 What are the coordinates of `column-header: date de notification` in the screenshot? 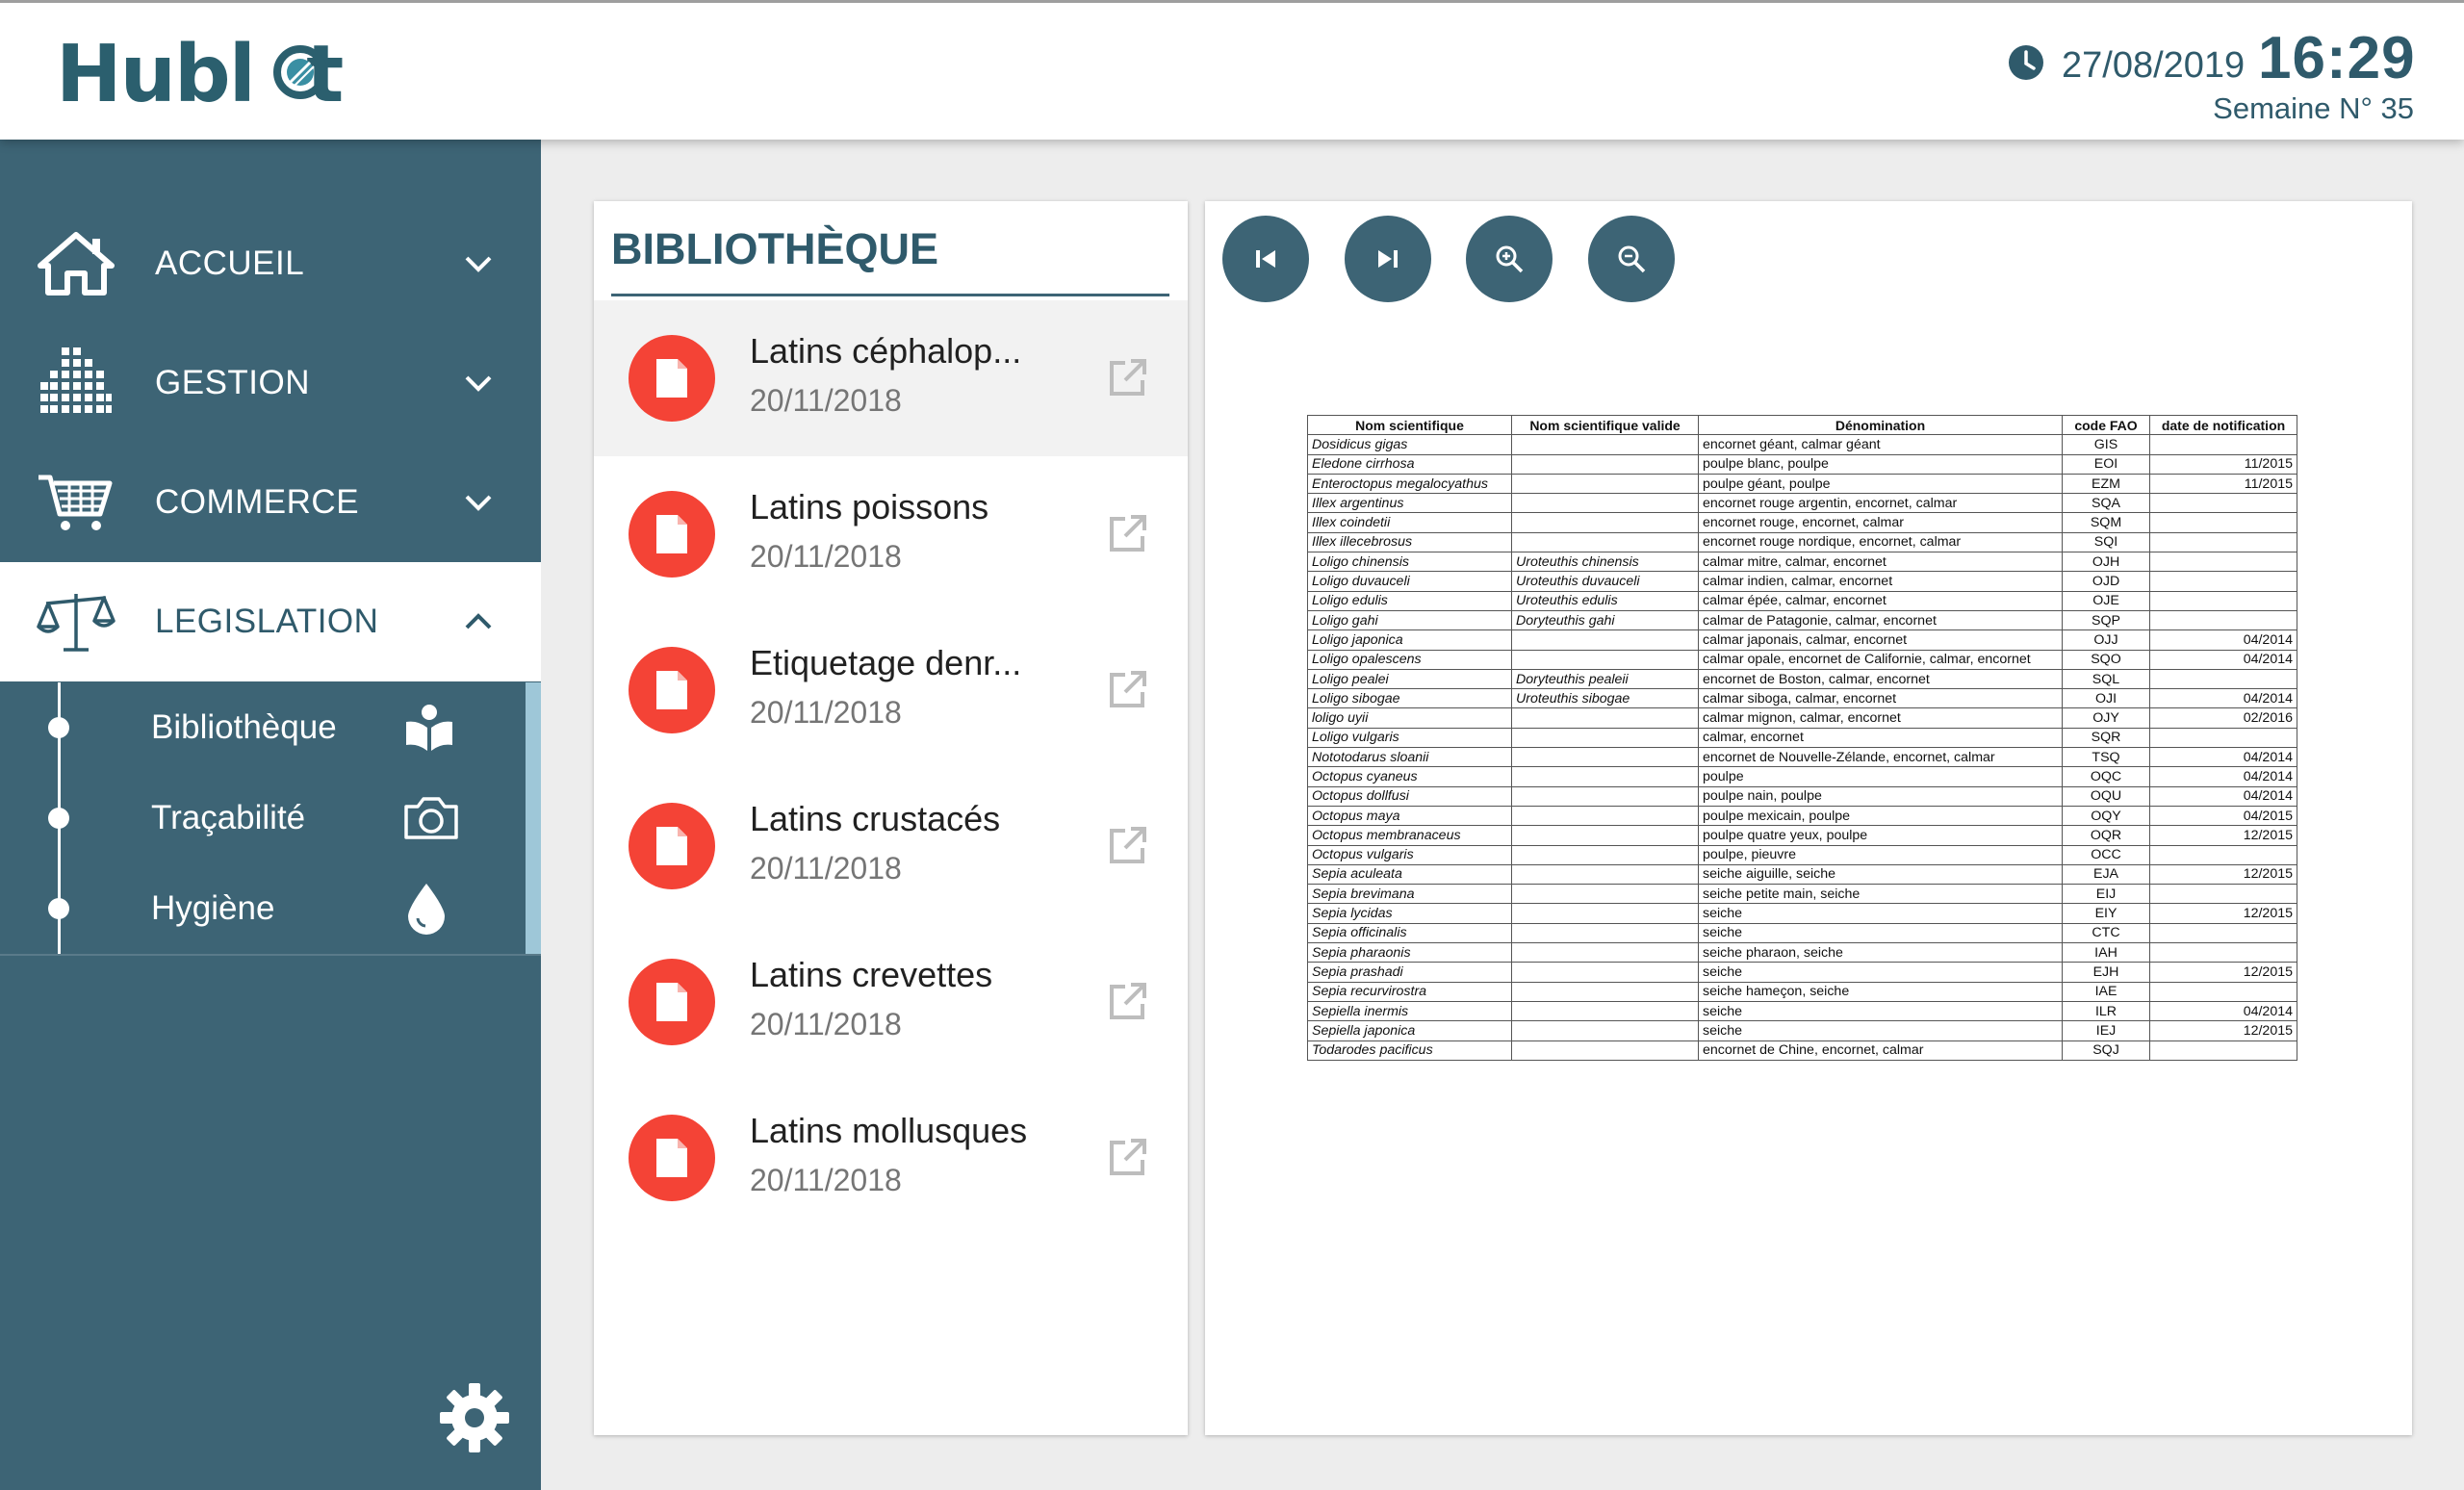 It's located at (2223, 425).